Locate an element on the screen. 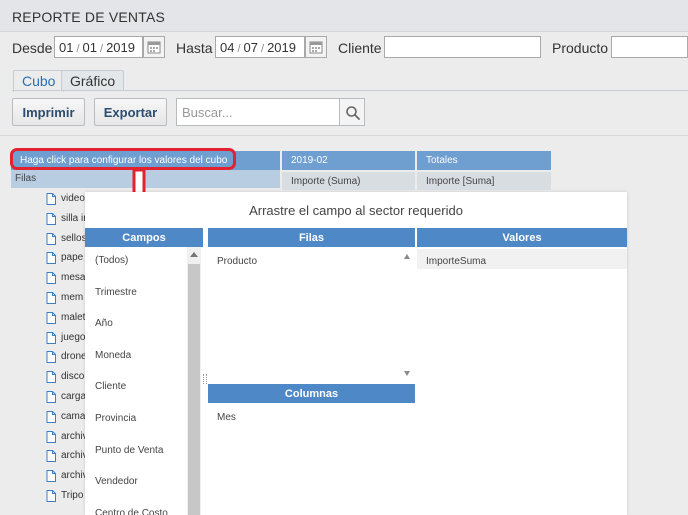 The height and width of the screenshot is (515, 688). row-label: video is located at coordinates (73, 198).